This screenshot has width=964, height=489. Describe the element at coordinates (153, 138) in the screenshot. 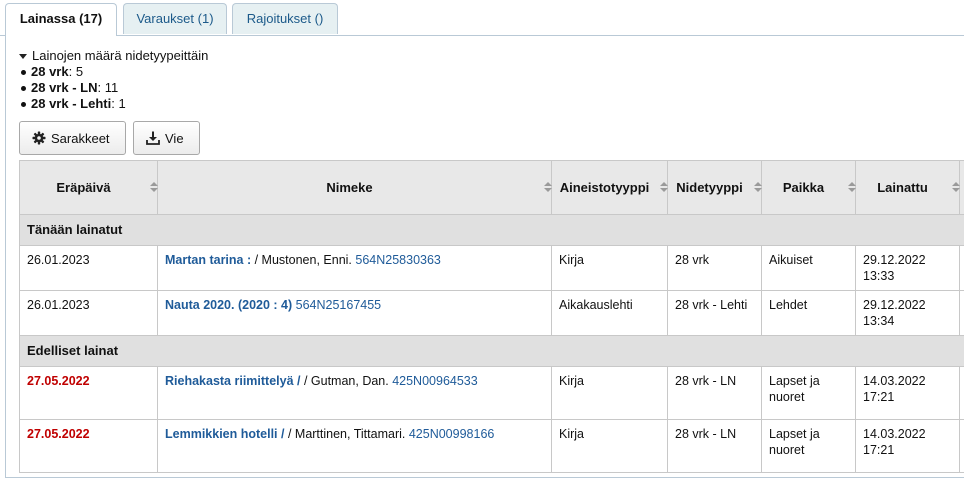

I see `download-icon` at that location.